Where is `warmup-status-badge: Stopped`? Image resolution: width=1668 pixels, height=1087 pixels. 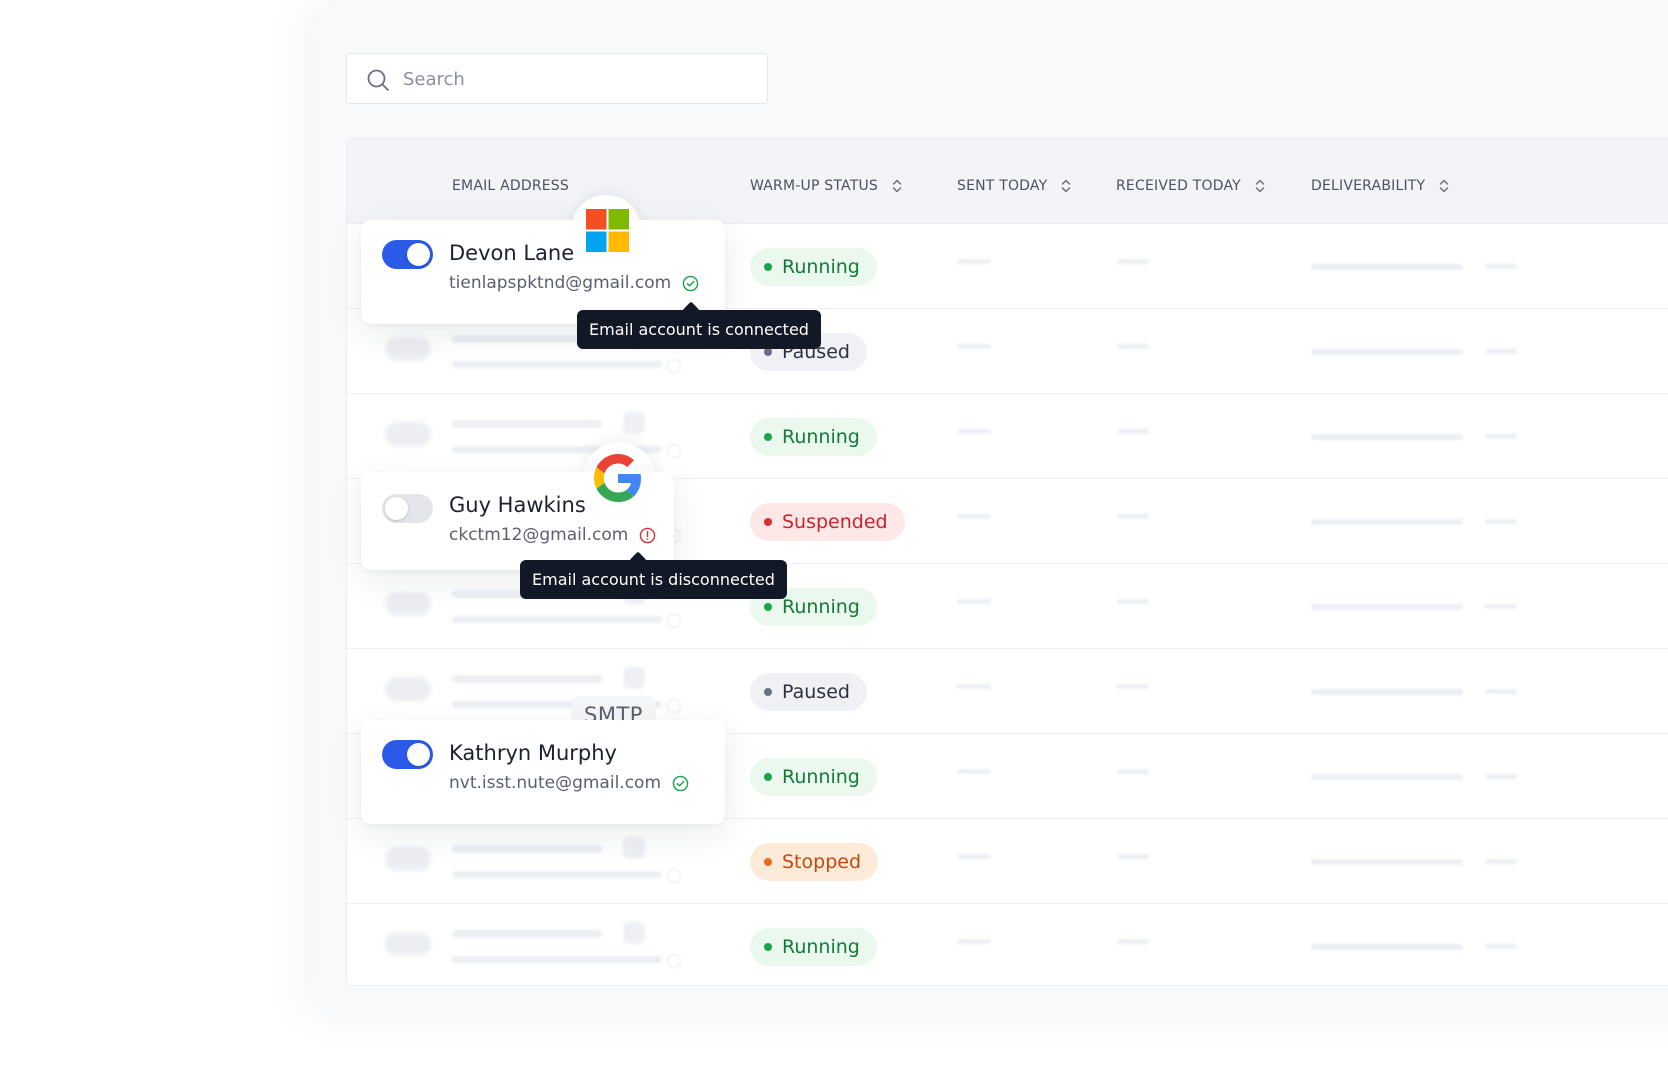 warmup-status-badge: Stopped is located at coordinates (814, 862).